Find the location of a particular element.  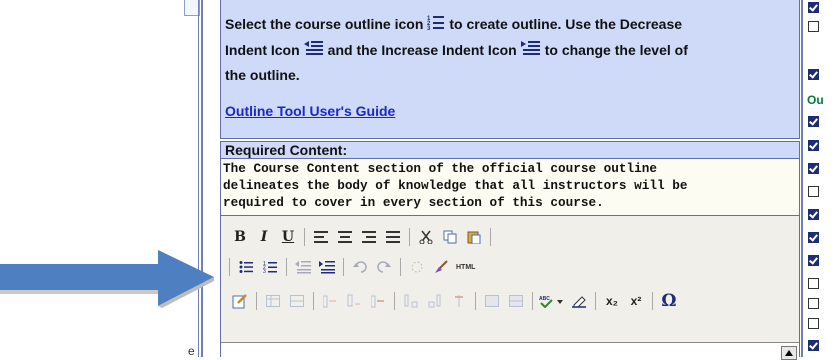

instruction-line1-a: Select the course outline icon is located at coordinates (324, 24).